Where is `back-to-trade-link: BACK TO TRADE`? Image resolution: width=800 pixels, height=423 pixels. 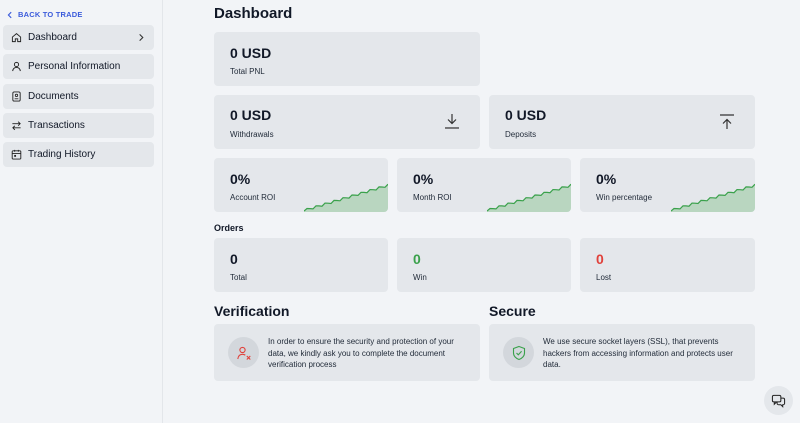 back-to-trade-link: BACK TO TRADE is located at coordinates (44, 14).